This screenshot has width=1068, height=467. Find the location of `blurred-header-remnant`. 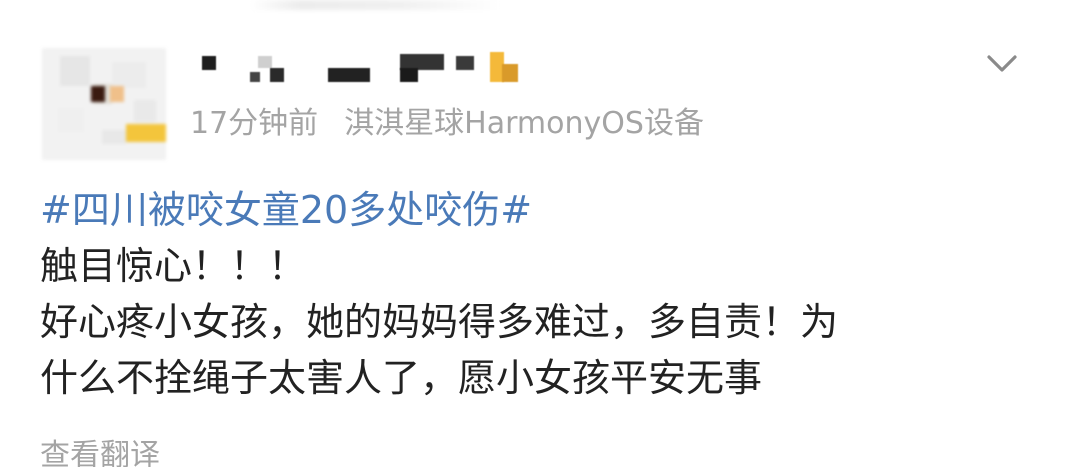

blurred-header-remnant is located at coordinates (375, 5).